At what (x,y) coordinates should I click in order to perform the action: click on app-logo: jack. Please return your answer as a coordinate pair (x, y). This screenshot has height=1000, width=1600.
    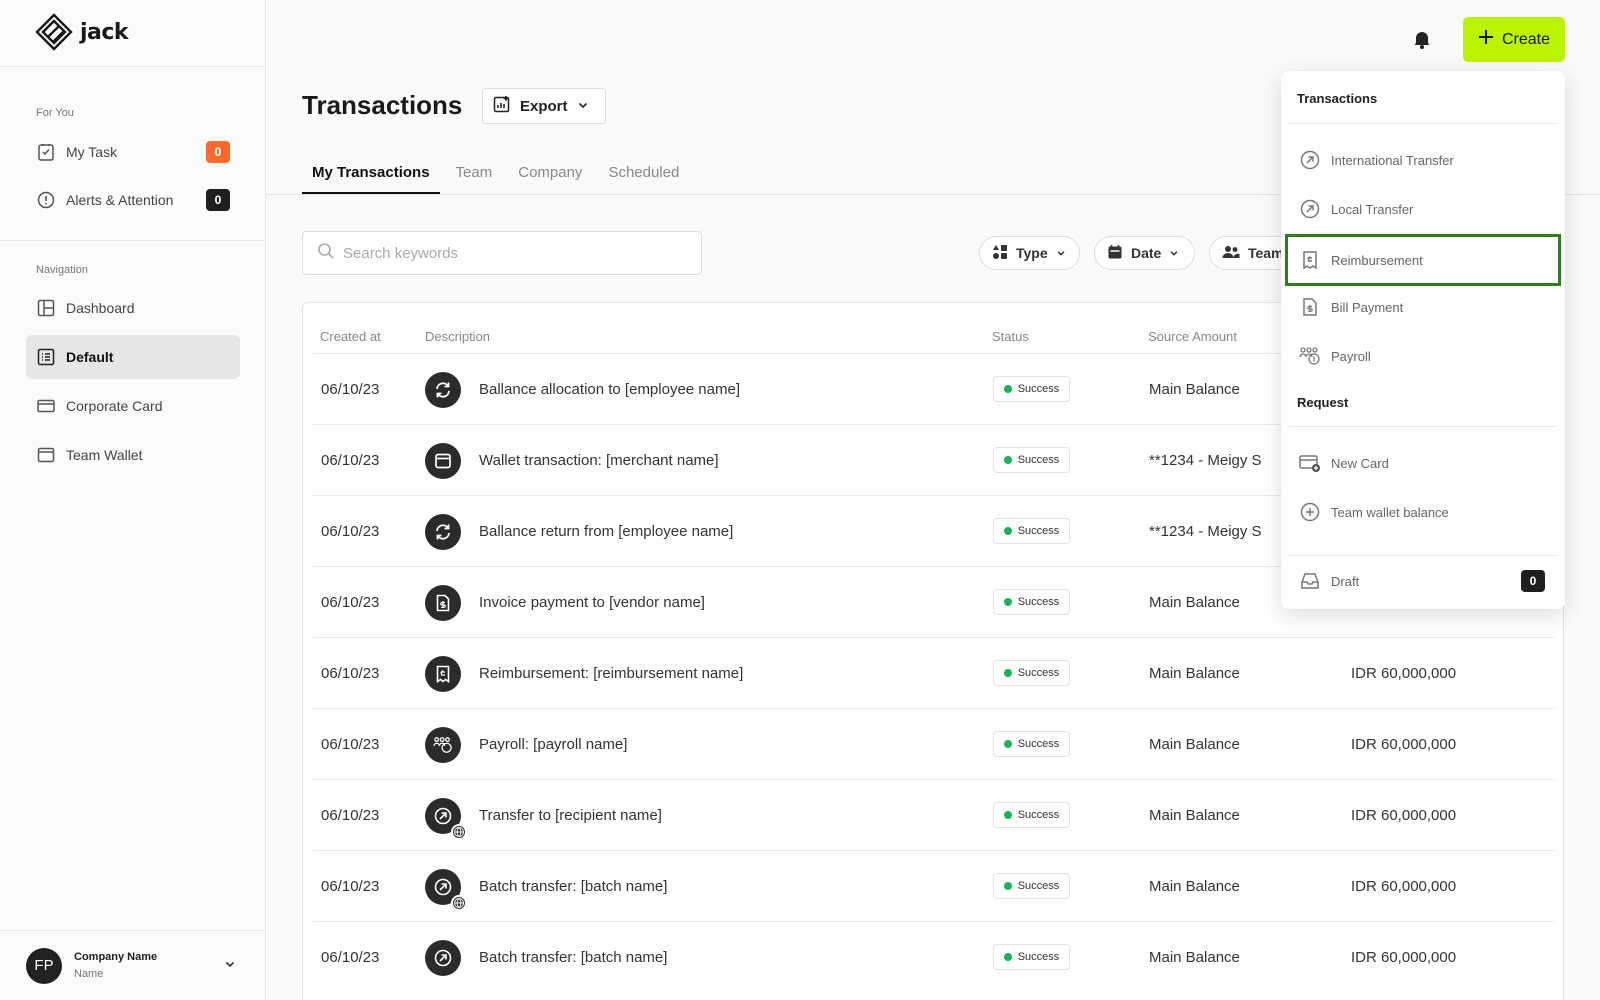
    Looking at the image, I should click on (81, 32).